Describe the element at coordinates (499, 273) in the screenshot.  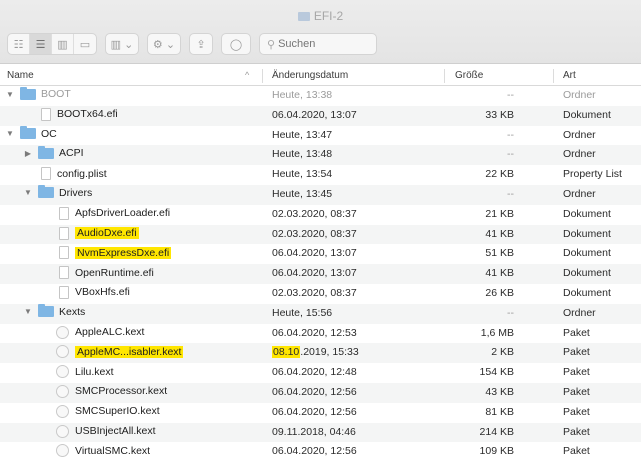
I see `size-cell: 41 KB` at that location.